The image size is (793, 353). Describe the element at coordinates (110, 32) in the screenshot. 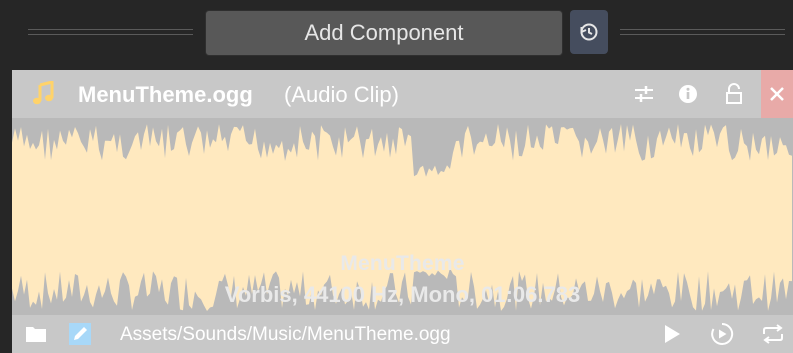

I see `divider-line-left` at that location.